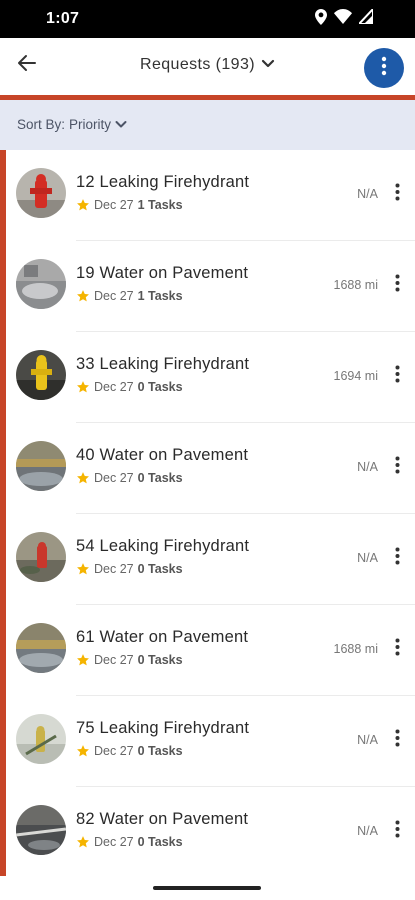  I want to click on sort-dropdown: Sort By: Priority, so click(72, 124).